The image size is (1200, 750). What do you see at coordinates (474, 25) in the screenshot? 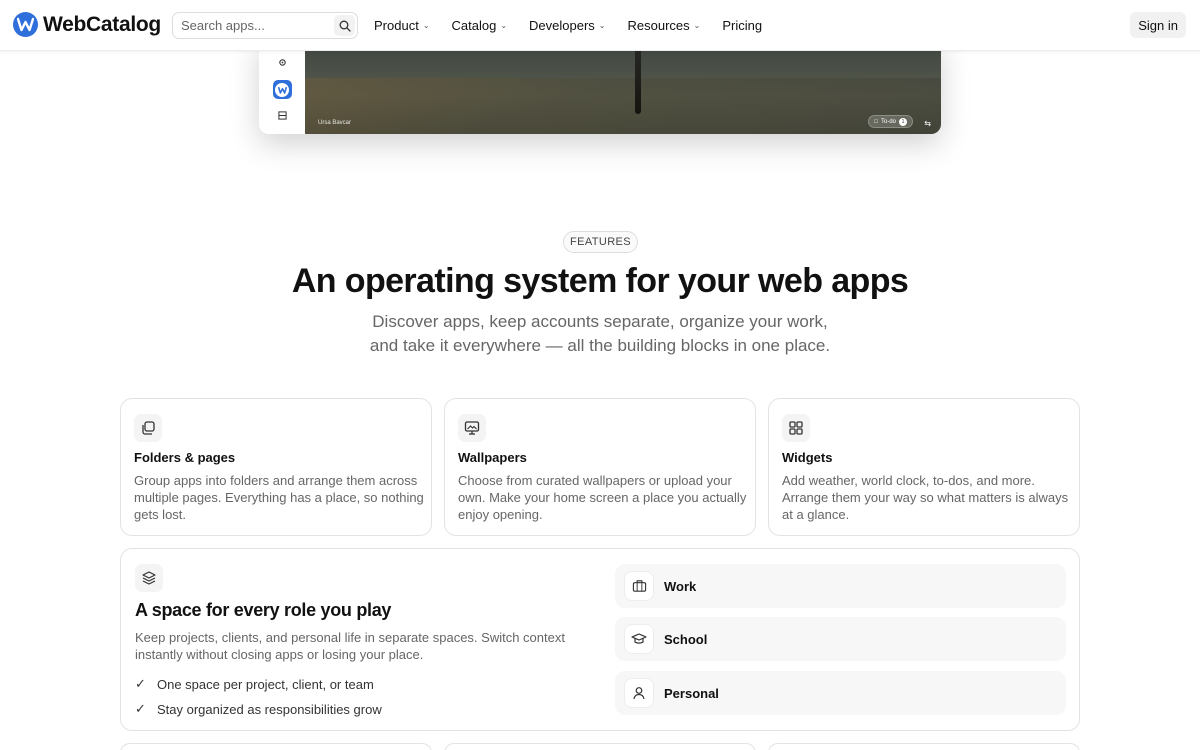
I see `menu-label: Catalog` at bounding box center [474, 25].